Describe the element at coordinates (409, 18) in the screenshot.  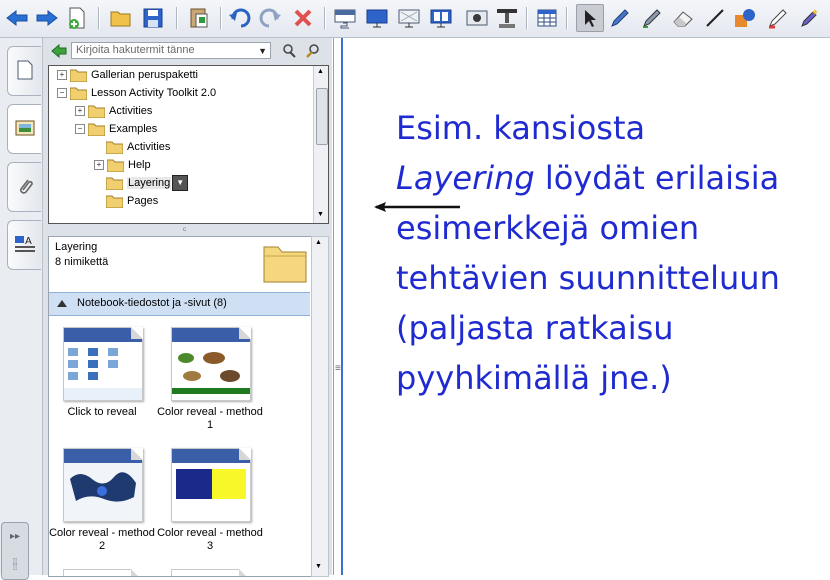
I see `transparent-bg-icon` at that location.